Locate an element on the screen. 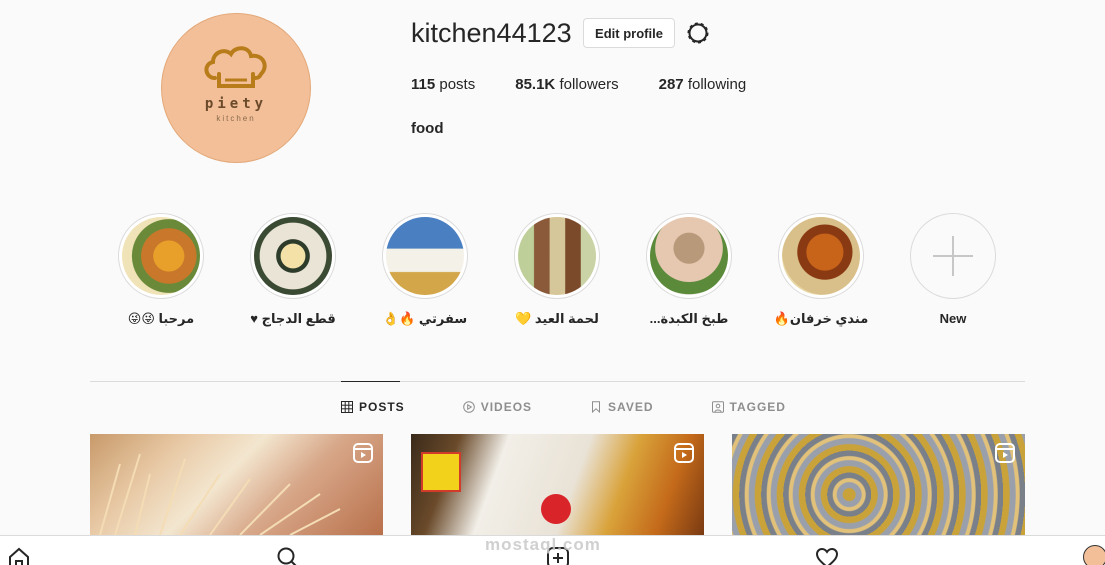 The width and height of the screenshot is (1105, 565). highlight-label: قطع الدجاج ♥ is located at coordinates (293, 318).